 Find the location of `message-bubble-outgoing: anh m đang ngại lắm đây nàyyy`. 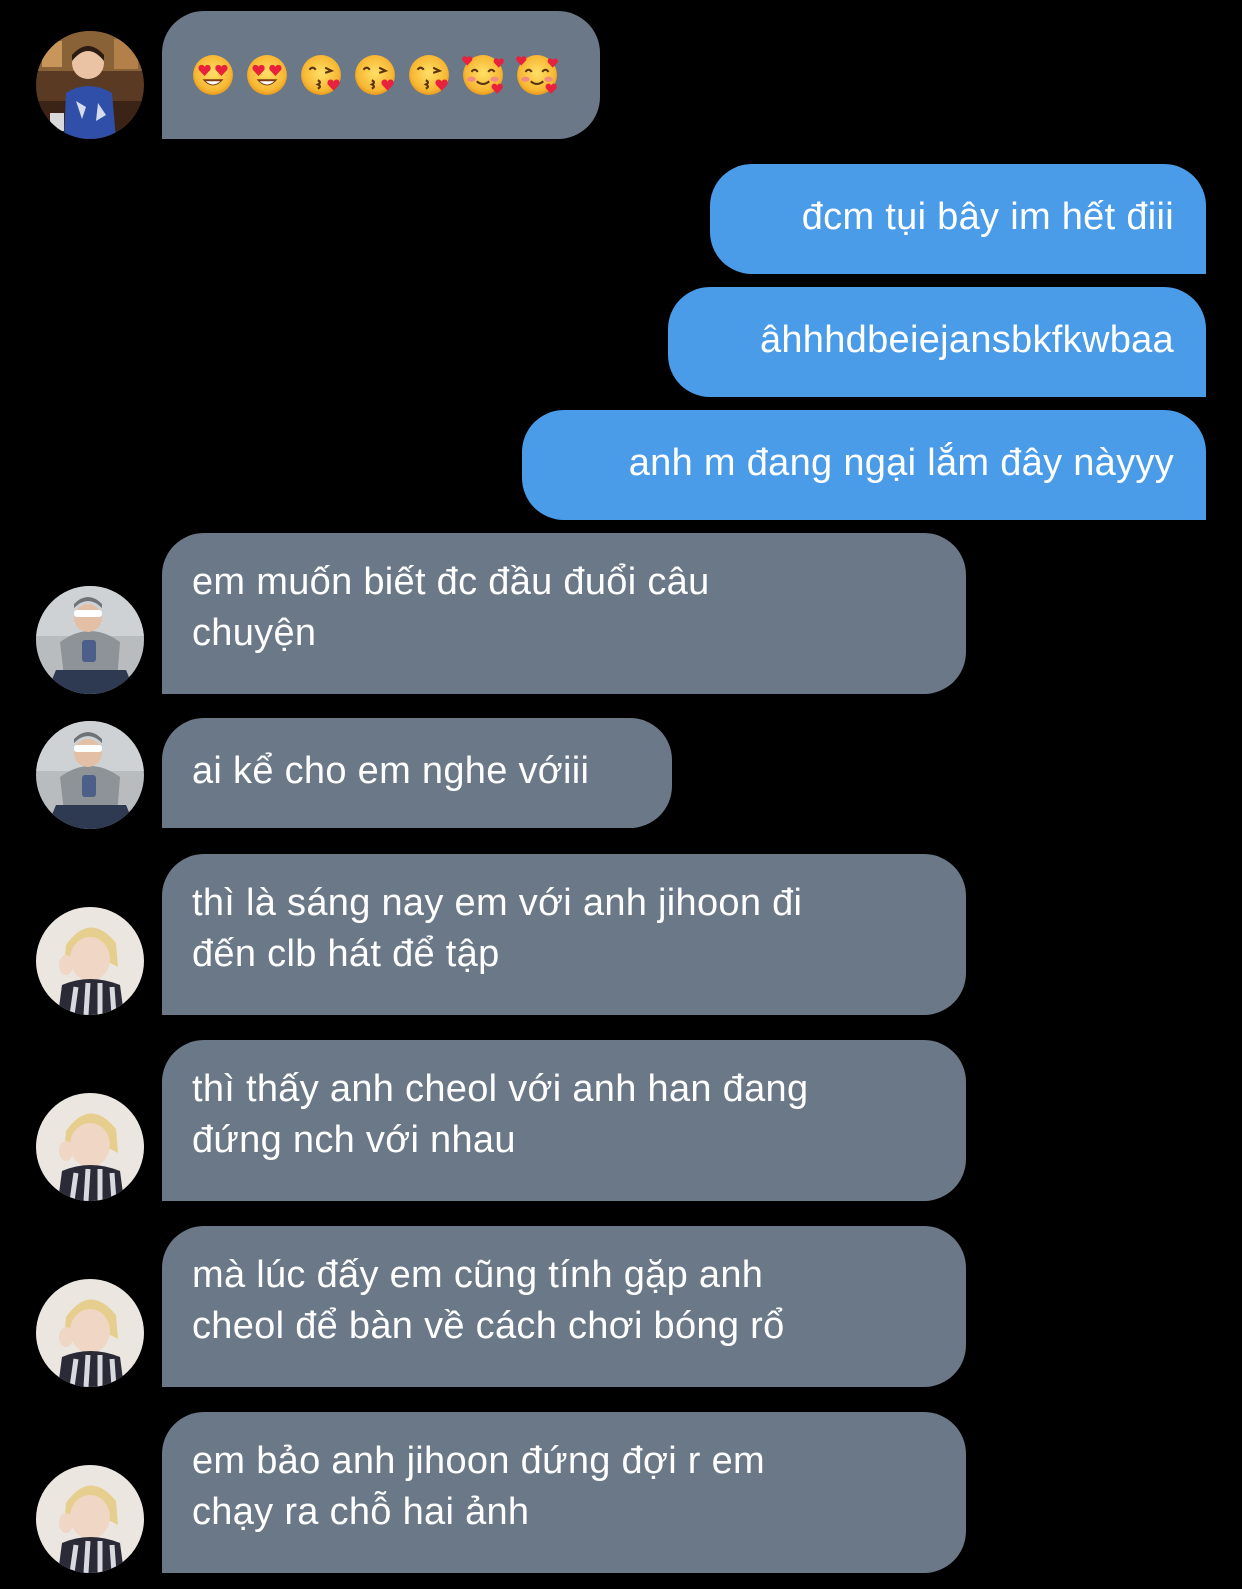

message-bubble-outgoing: anh m đang ngại lắm đây nàyyy is located at coordinates (864, 465).